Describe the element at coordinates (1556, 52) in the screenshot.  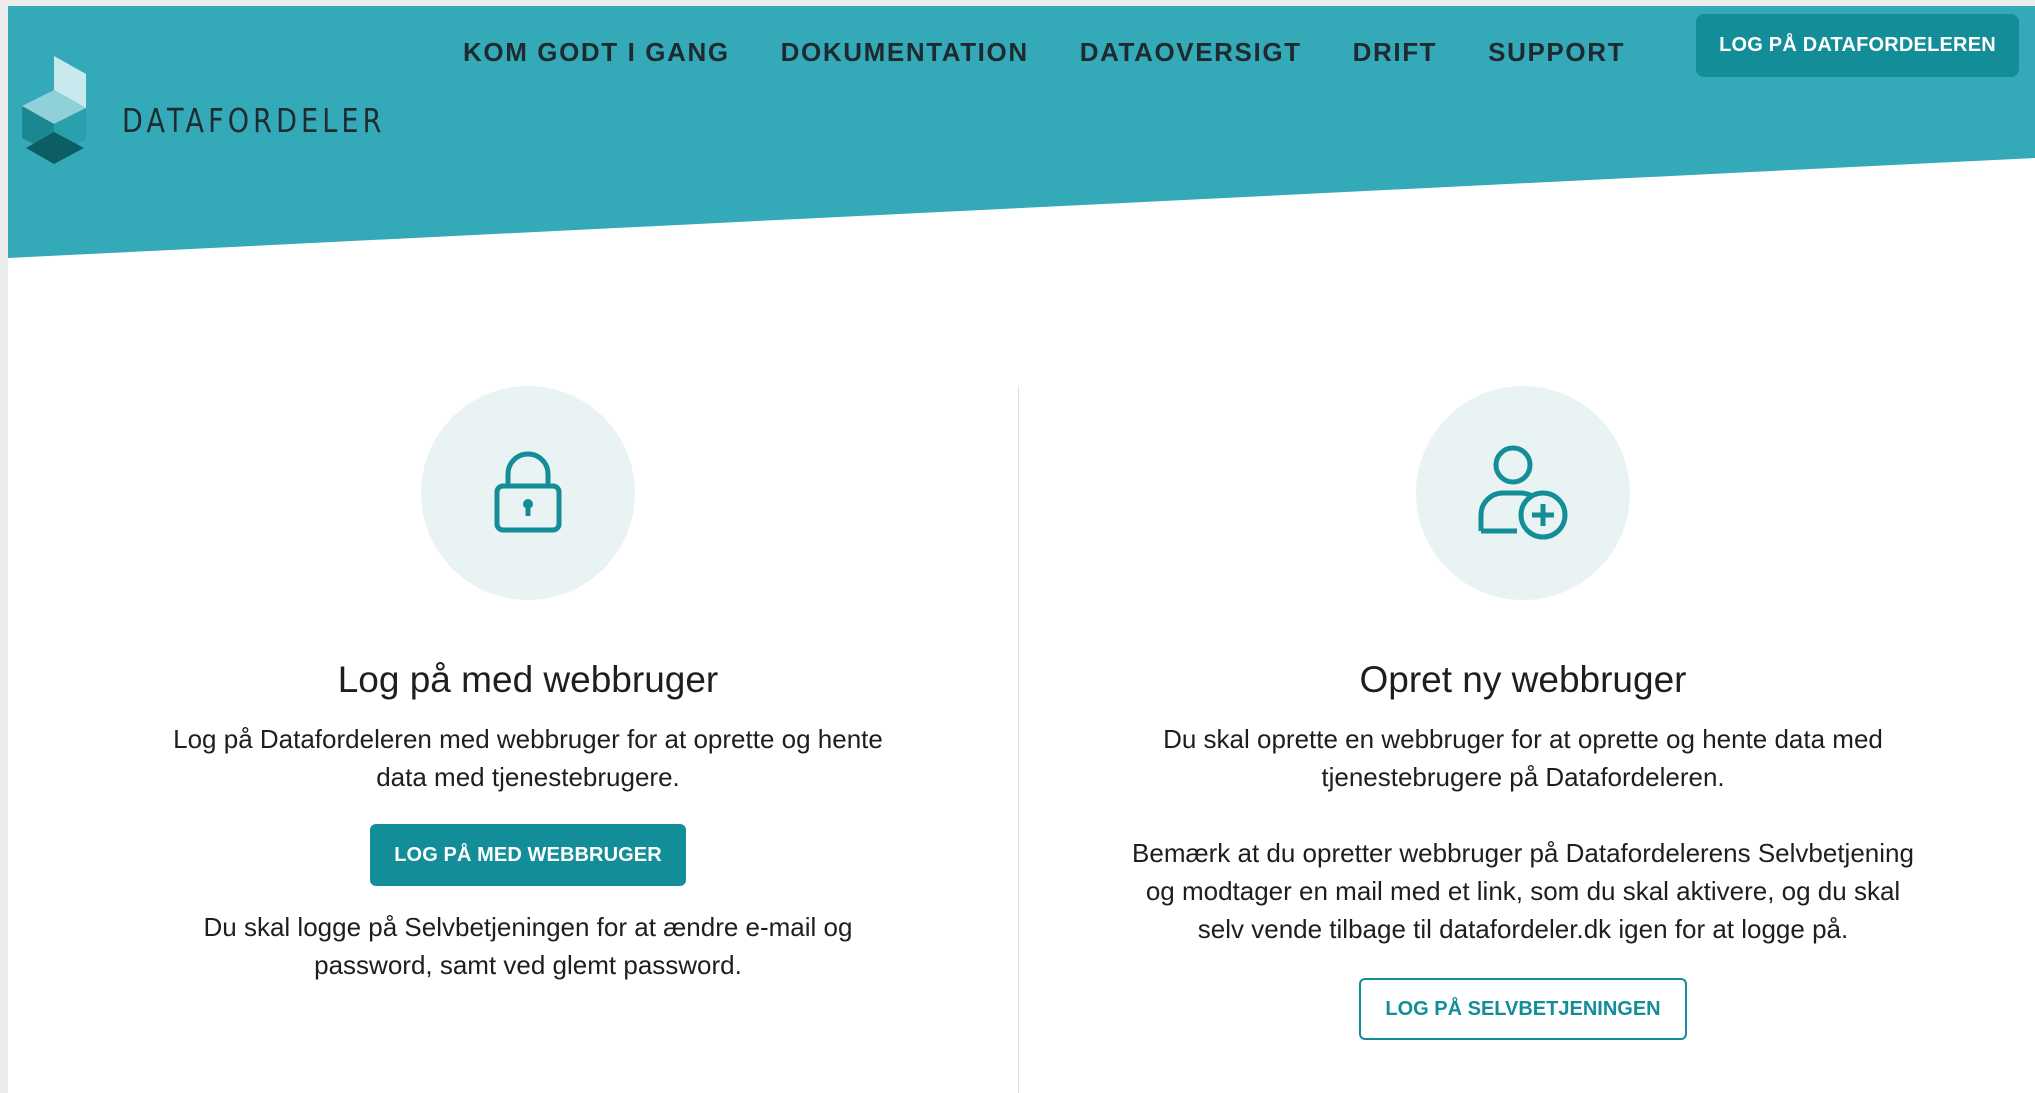
I see `nav-item-support: SUPPORT` at that location.